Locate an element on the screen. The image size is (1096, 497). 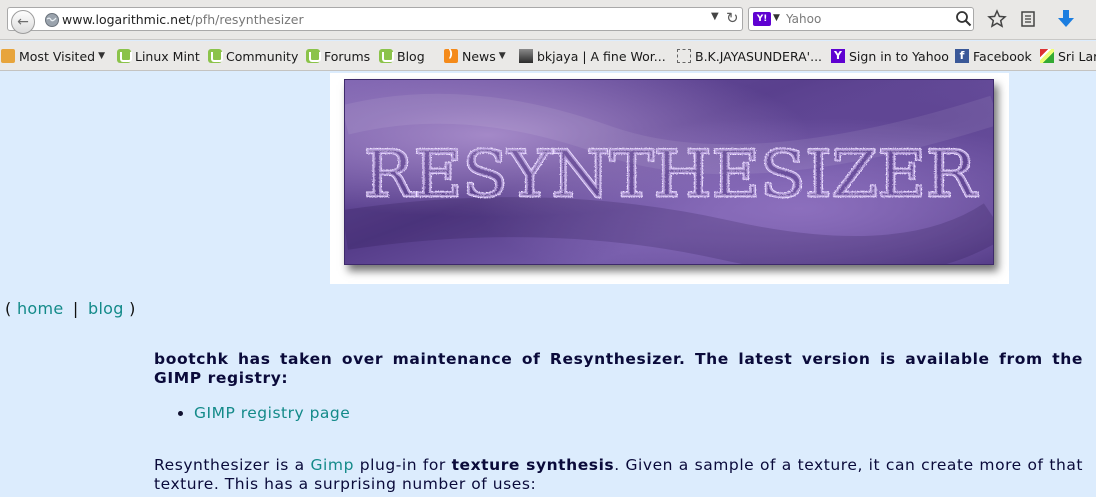
registry-list: GIMP registry page is located at coordinates (630, 413).